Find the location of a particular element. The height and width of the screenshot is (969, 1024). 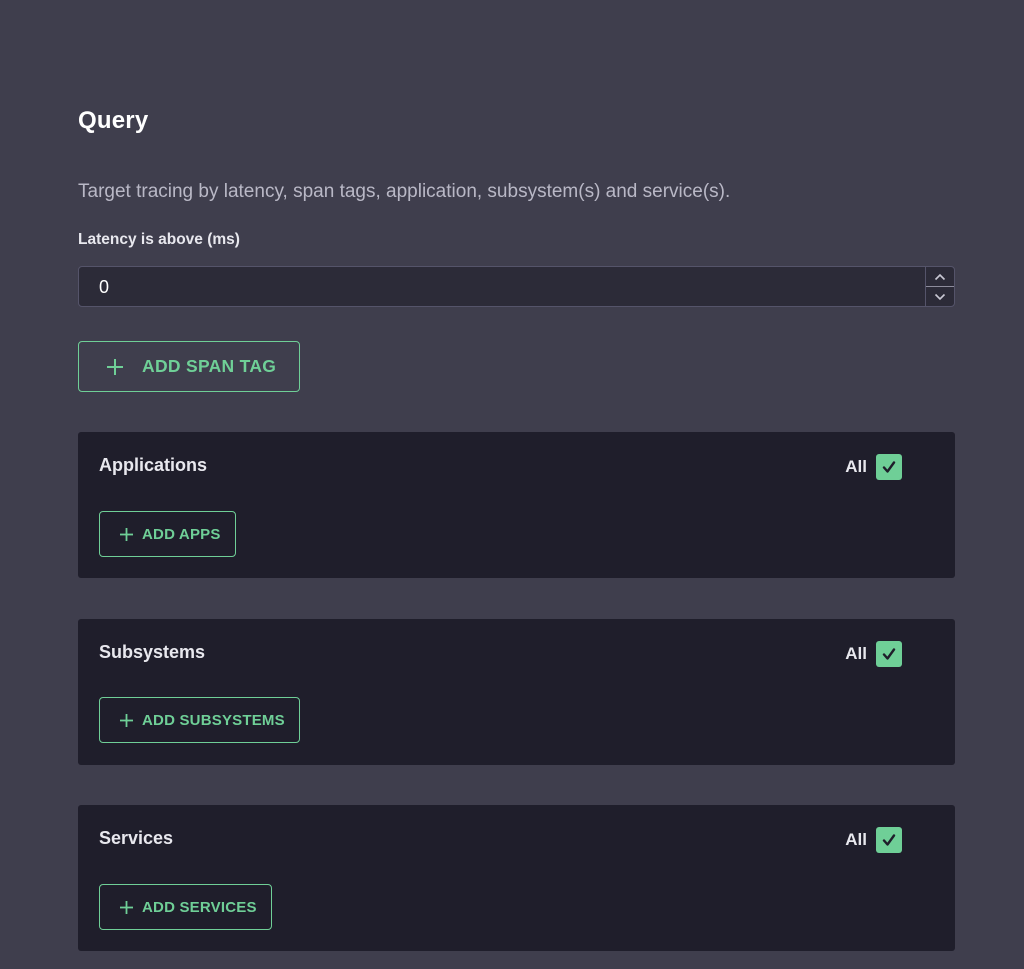

latency-label: Latency is above (ms) is located at coordinates (159, 239).